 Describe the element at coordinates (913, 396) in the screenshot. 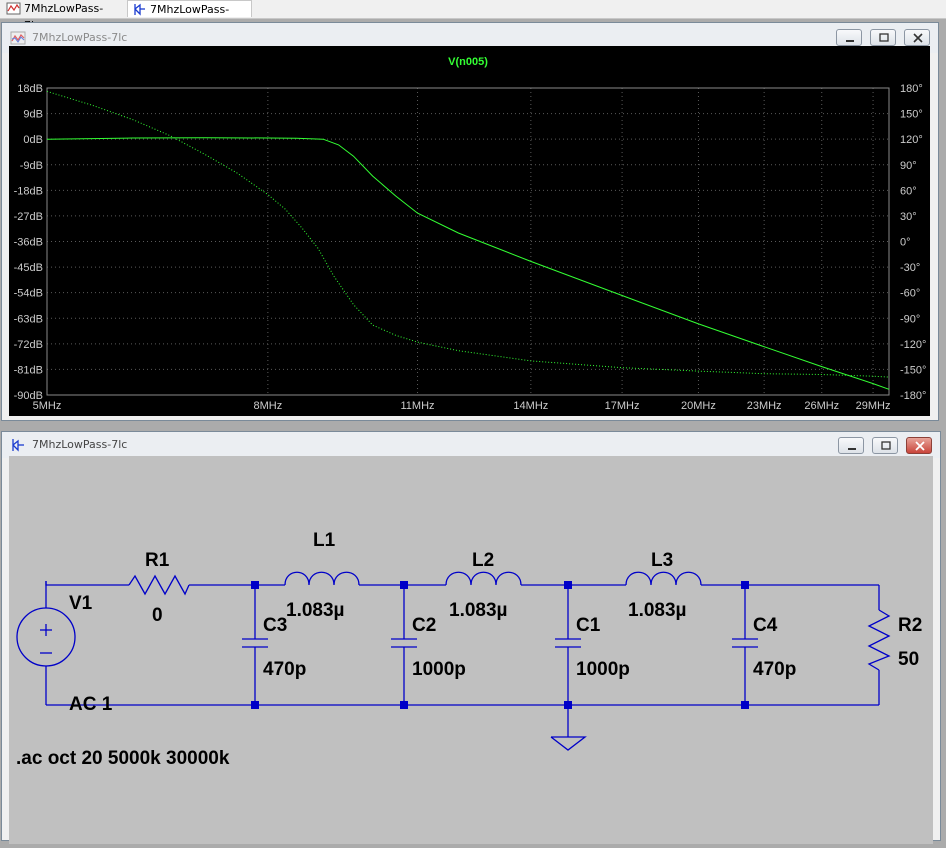

I see `y2-tick-label: -180°` at that location.